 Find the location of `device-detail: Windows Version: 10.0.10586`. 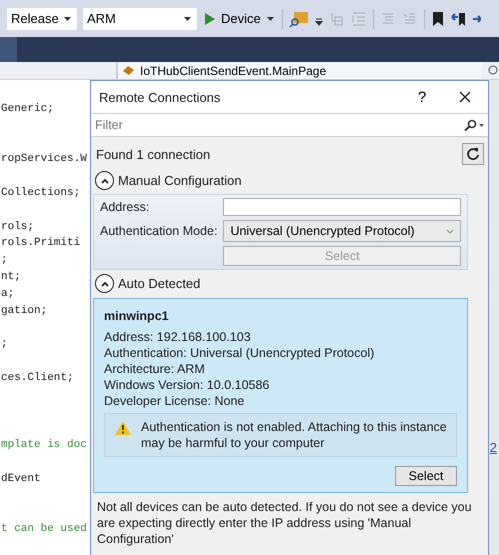

device-detail: Windows Version: 10.0.10586 is located at coordinates (187, 385).